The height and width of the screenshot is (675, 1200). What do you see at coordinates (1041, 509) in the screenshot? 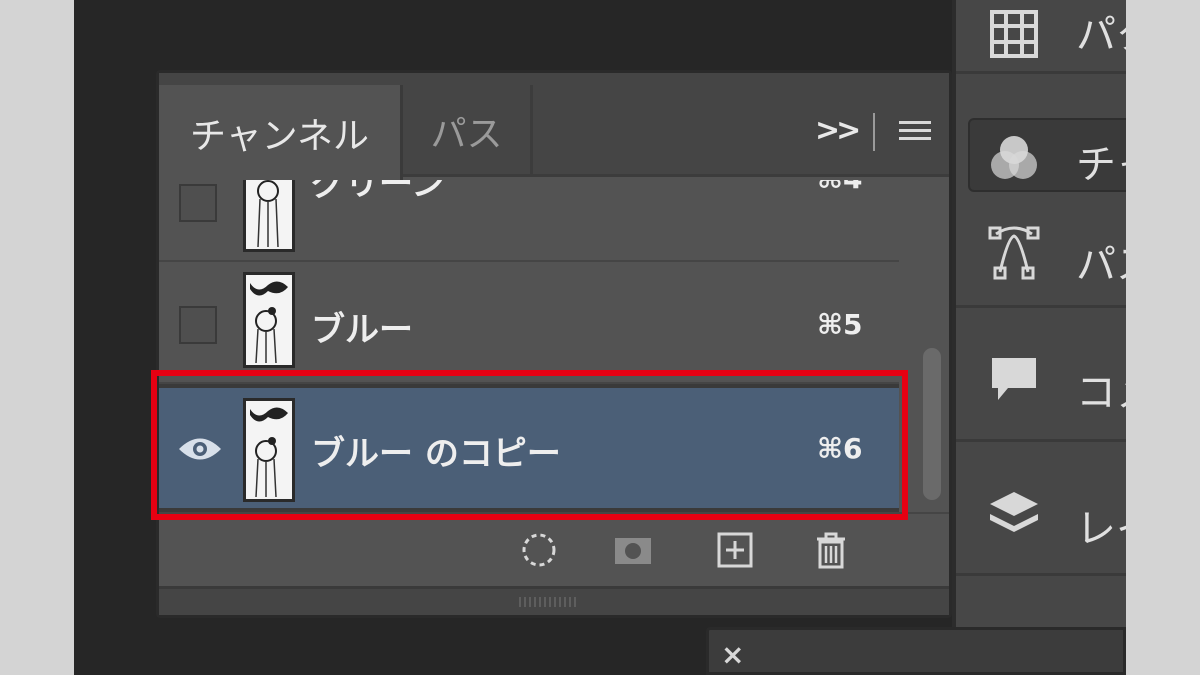
I see `dock-item-layers: レイ` at bounding box center [1041, 509].